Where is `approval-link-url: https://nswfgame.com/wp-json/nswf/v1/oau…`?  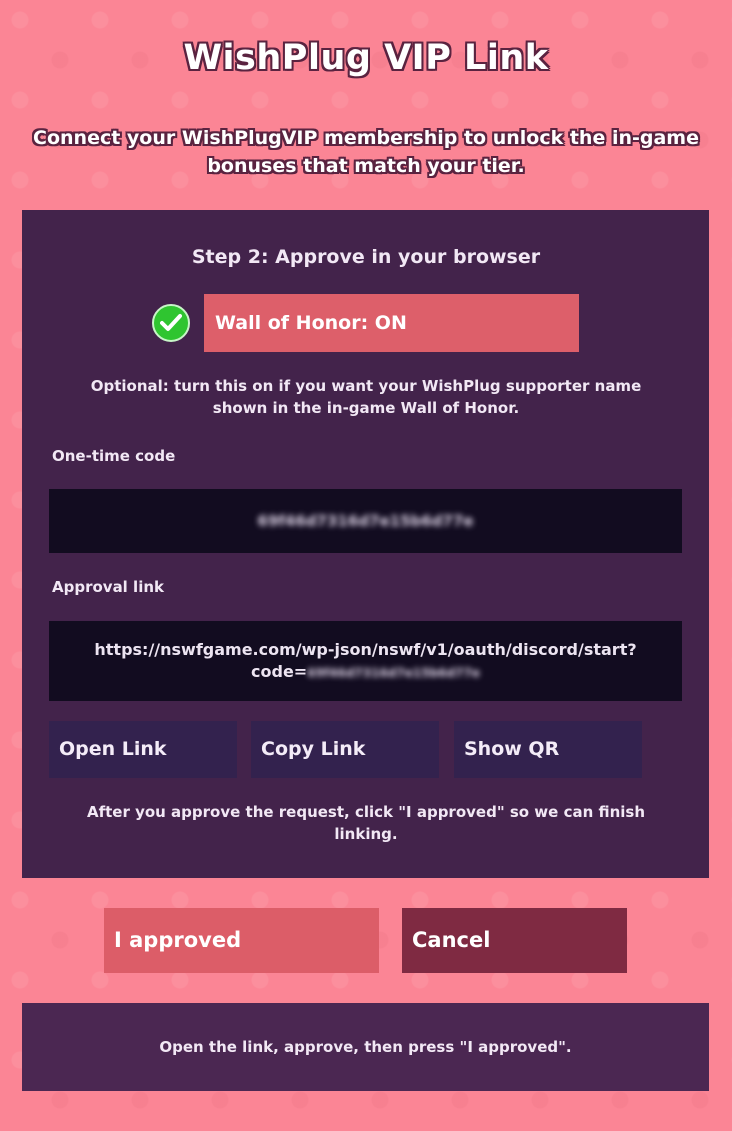 approval-link-url: https://nswfgame.com/wp-json/nswf/v1/oau… is located at coordinates (365, 649).